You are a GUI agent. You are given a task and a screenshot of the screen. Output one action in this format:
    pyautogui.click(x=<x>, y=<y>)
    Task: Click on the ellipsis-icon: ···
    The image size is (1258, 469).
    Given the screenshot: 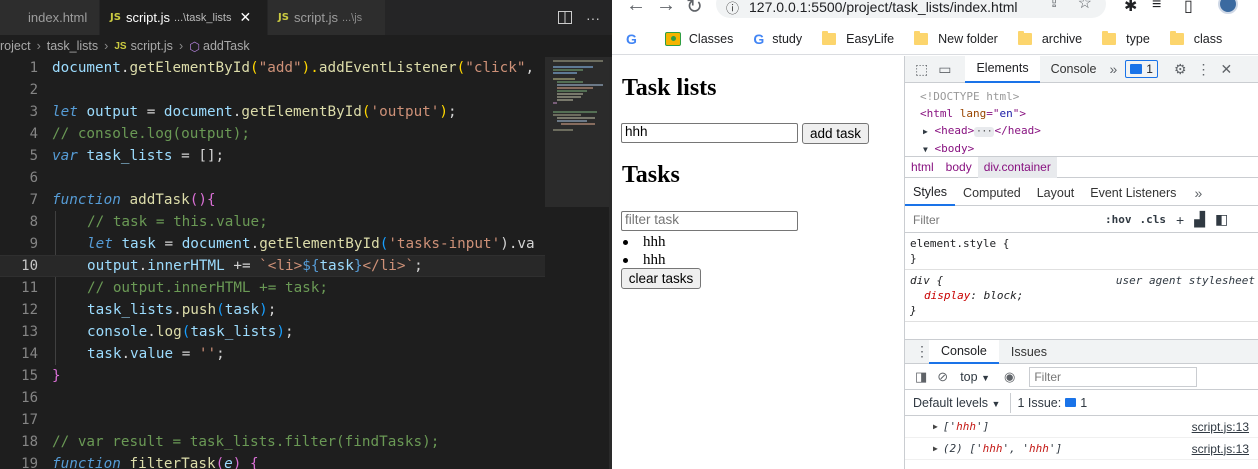 What is the action you would take?
    pyautogui.click(x=984, y=132)
    